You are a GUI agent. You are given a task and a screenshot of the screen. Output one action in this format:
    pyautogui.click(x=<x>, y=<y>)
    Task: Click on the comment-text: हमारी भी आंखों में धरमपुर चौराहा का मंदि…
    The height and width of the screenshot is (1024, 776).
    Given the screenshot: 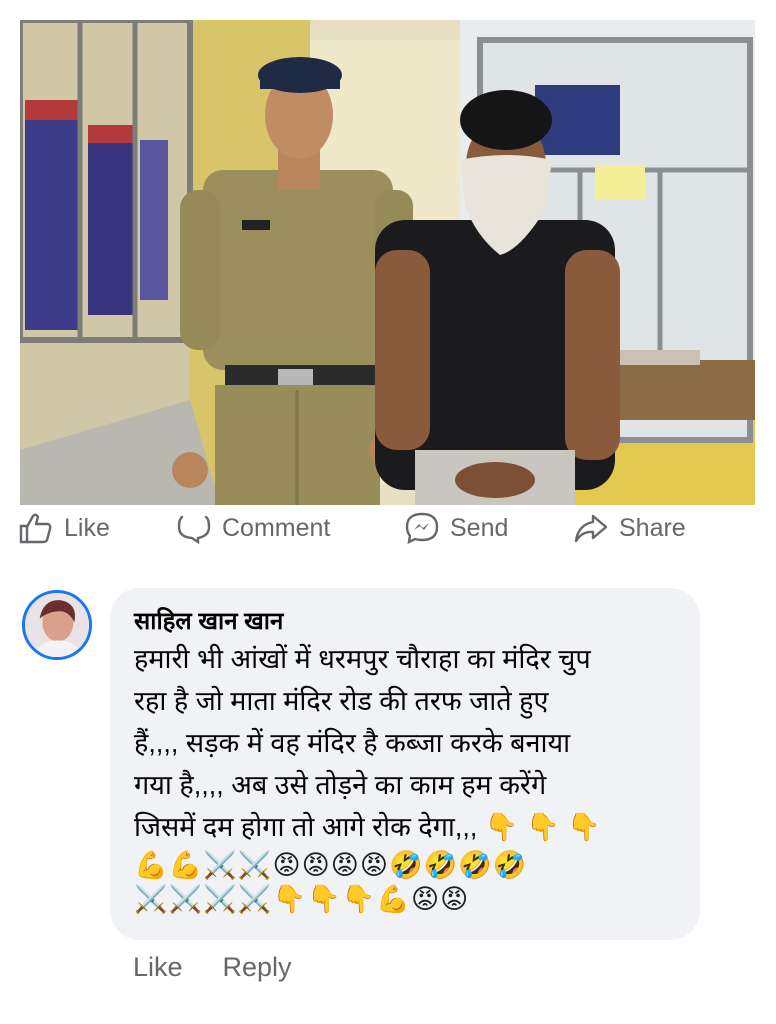 What is the action you would take?
    pyautogui.click(x=367, y=743)
    